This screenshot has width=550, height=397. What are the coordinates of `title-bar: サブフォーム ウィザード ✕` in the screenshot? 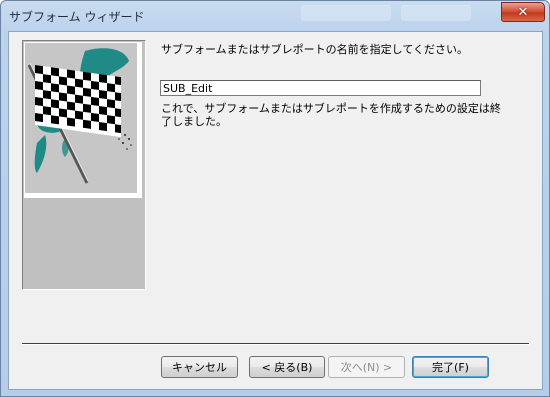 It's located at (275, 16).